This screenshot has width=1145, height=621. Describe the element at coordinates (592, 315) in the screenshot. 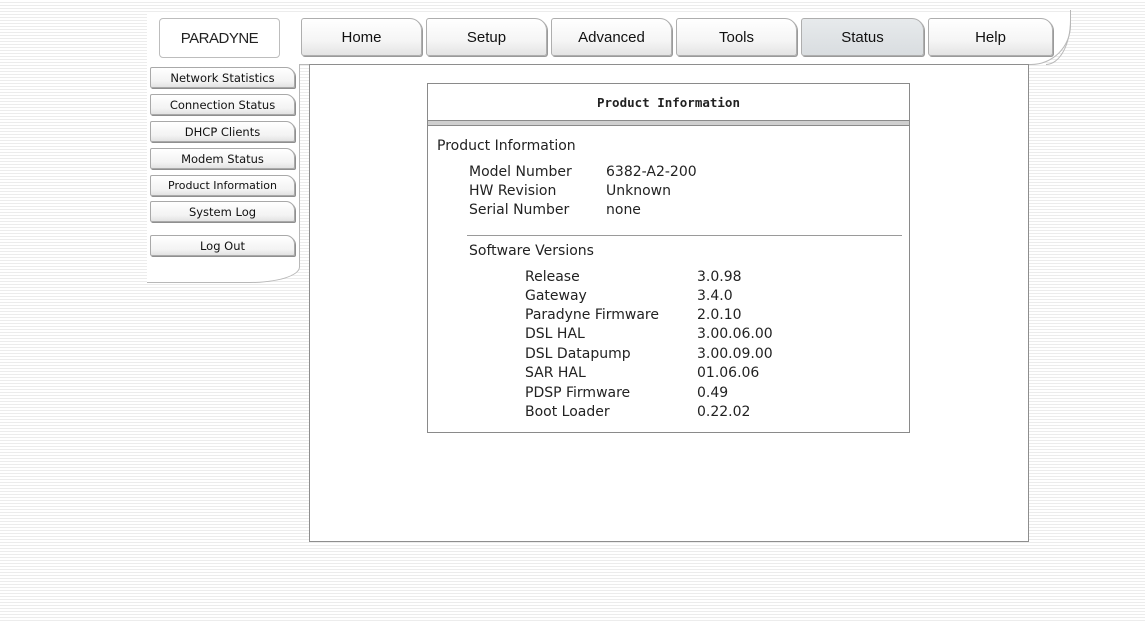

I see `sw-label-paradyne-firmware: Paradyne Firmware` at that location.